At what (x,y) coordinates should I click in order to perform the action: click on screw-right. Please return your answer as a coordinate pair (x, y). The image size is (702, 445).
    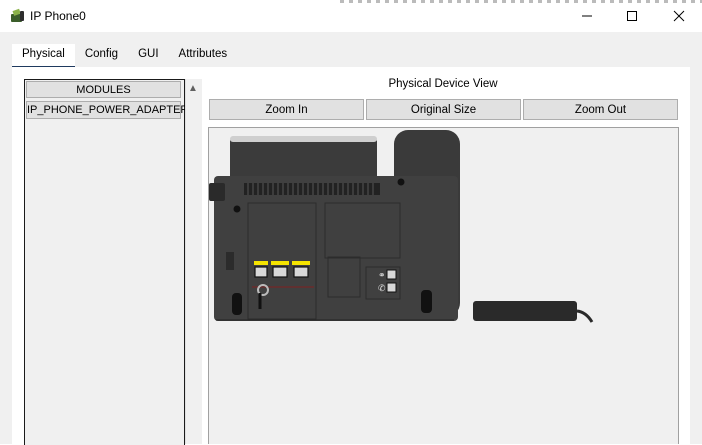
    Looking at the image, I should click on (401, 182).